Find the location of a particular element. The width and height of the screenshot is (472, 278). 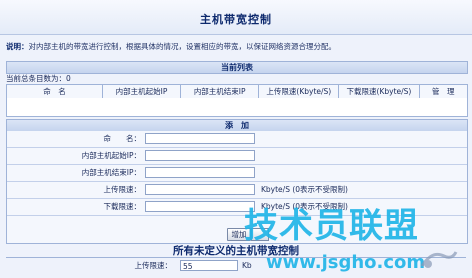

upload-row: 上传限速： Kbyte/S (0表示不受限制) is located at coordinates (237, 190).